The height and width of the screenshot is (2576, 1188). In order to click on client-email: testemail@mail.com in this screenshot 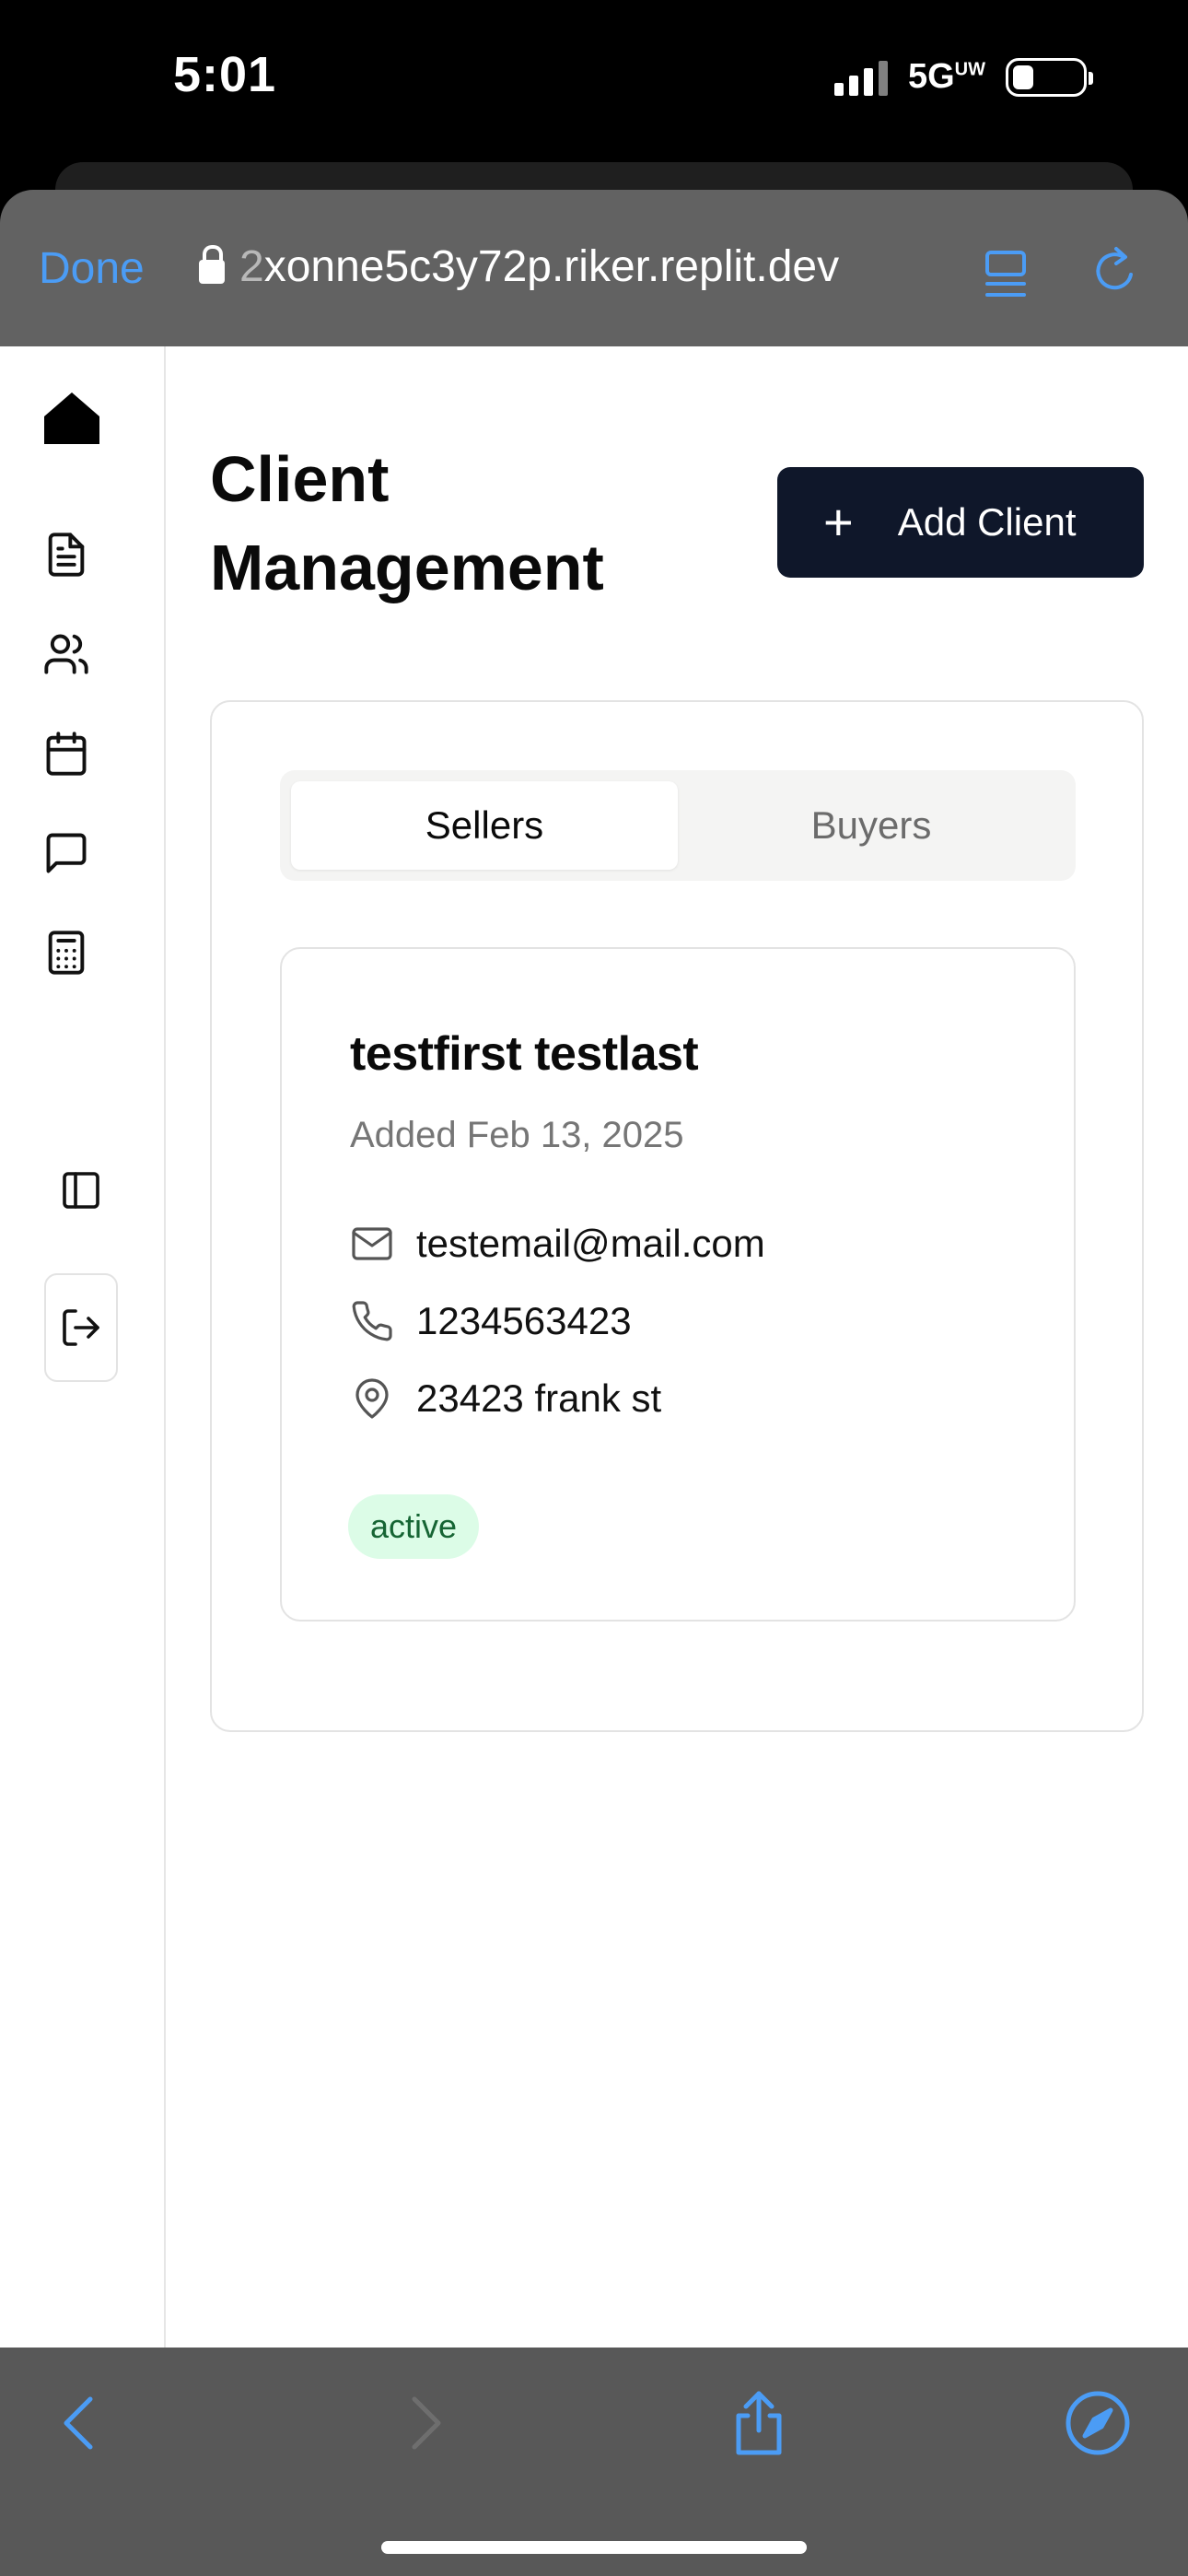, I will do `click(590, 1243)`.